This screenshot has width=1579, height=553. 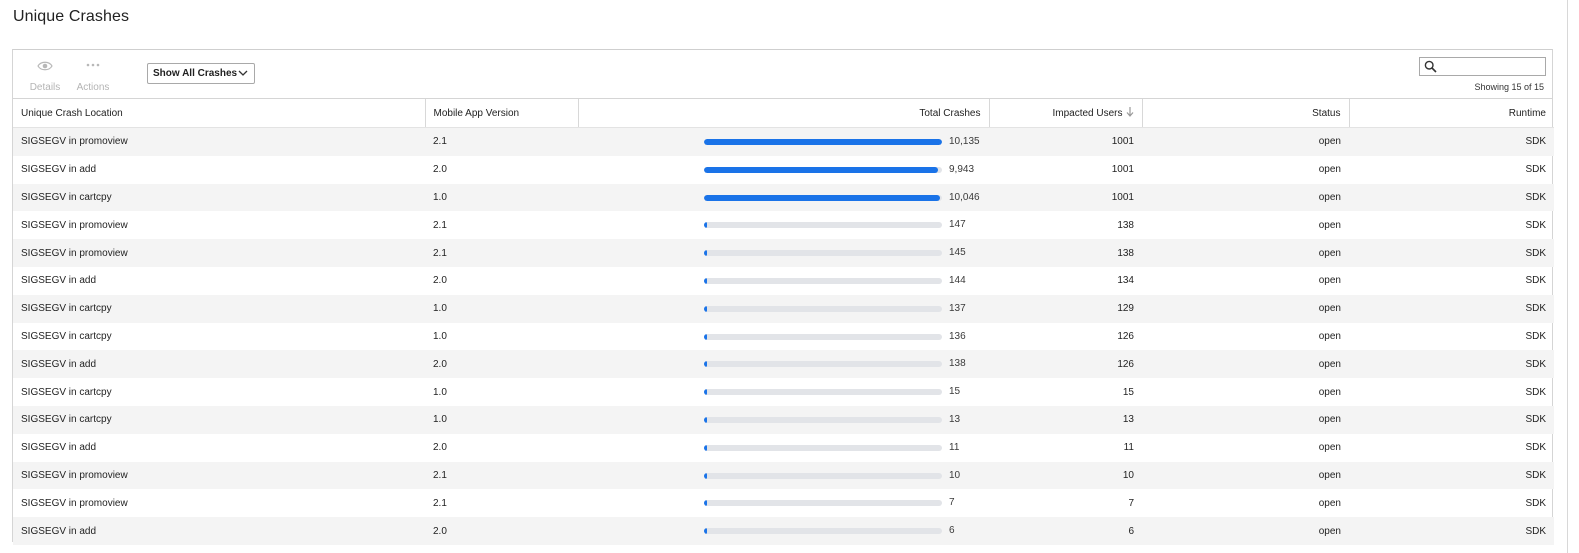 I want to click on column-header-location: Unique Crash Location, so click(x=219, y=113).